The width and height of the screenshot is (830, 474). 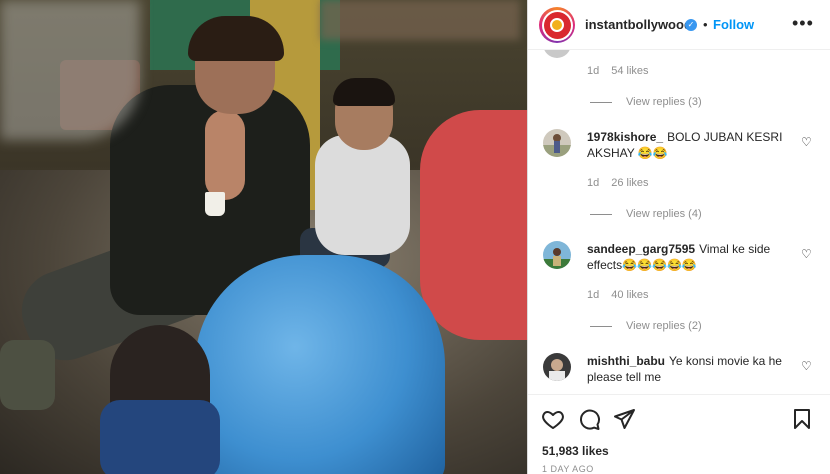 What do you see at coordinates (320, 364) in the screenshot?
I see `photo-blue-sari` at bounding box center [320, 364].